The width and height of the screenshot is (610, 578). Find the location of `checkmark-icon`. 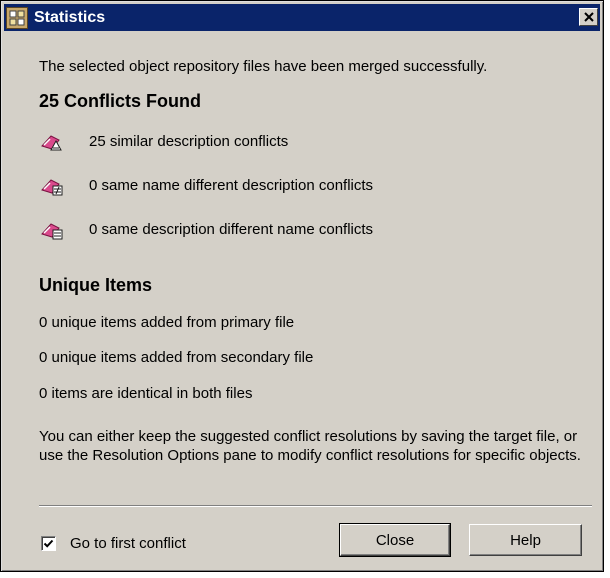

checkmark-icon is located at coordinates (48, 543).